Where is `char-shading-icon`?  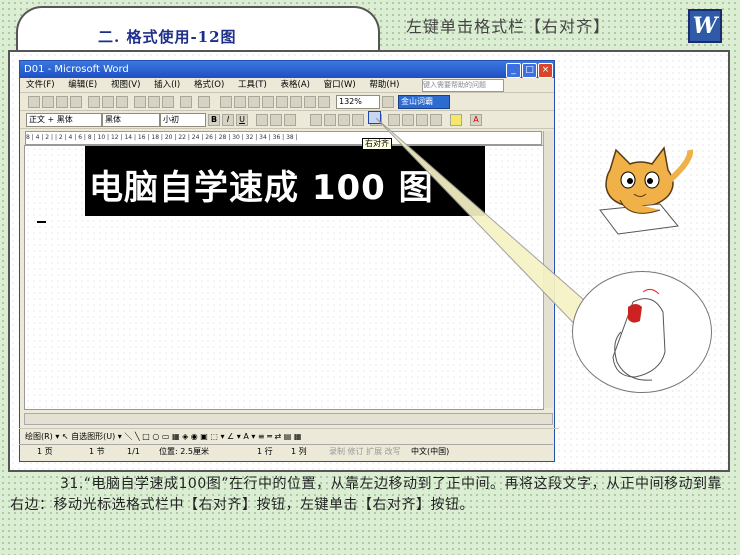
char-shading-icon is located at coordinates (276, 120).